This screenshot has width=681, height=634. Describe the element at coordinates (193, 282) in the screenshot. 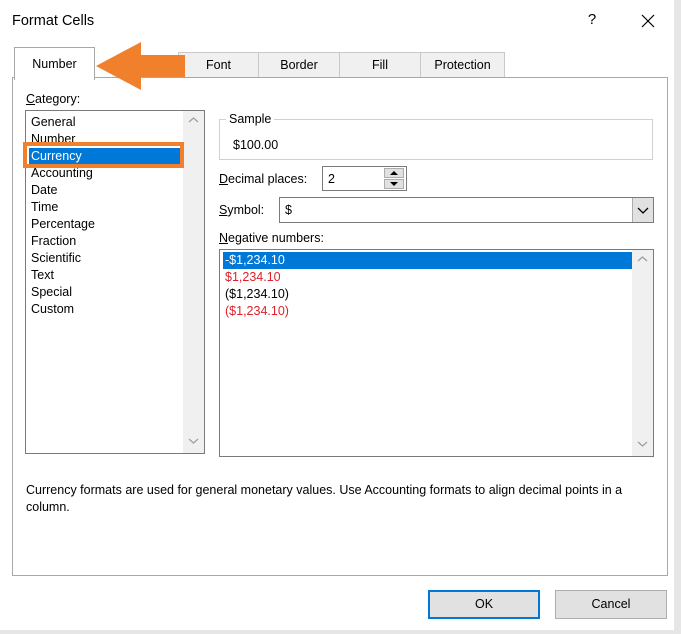

I see `category-scrollbar` at that location.